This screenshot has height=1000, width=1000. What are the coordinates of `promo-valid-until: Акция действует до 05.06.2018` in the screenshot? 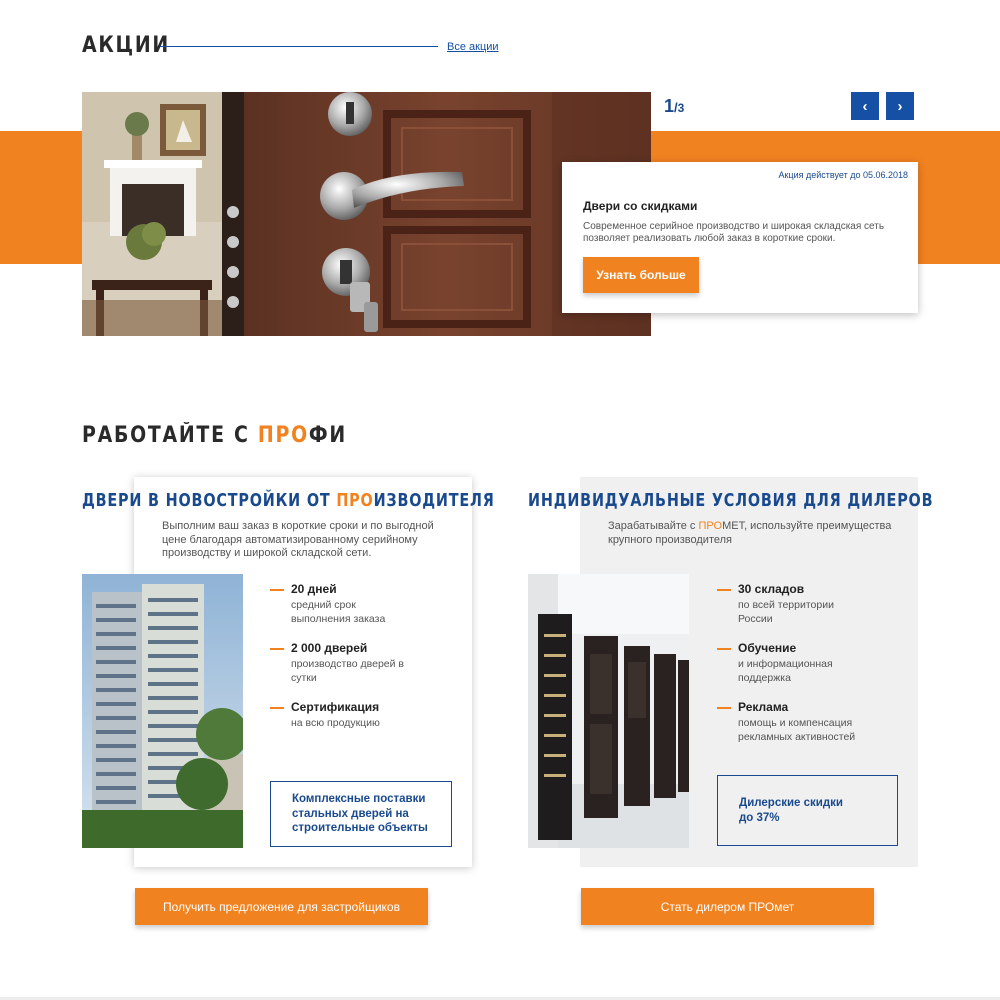 It's located at (843, 175).